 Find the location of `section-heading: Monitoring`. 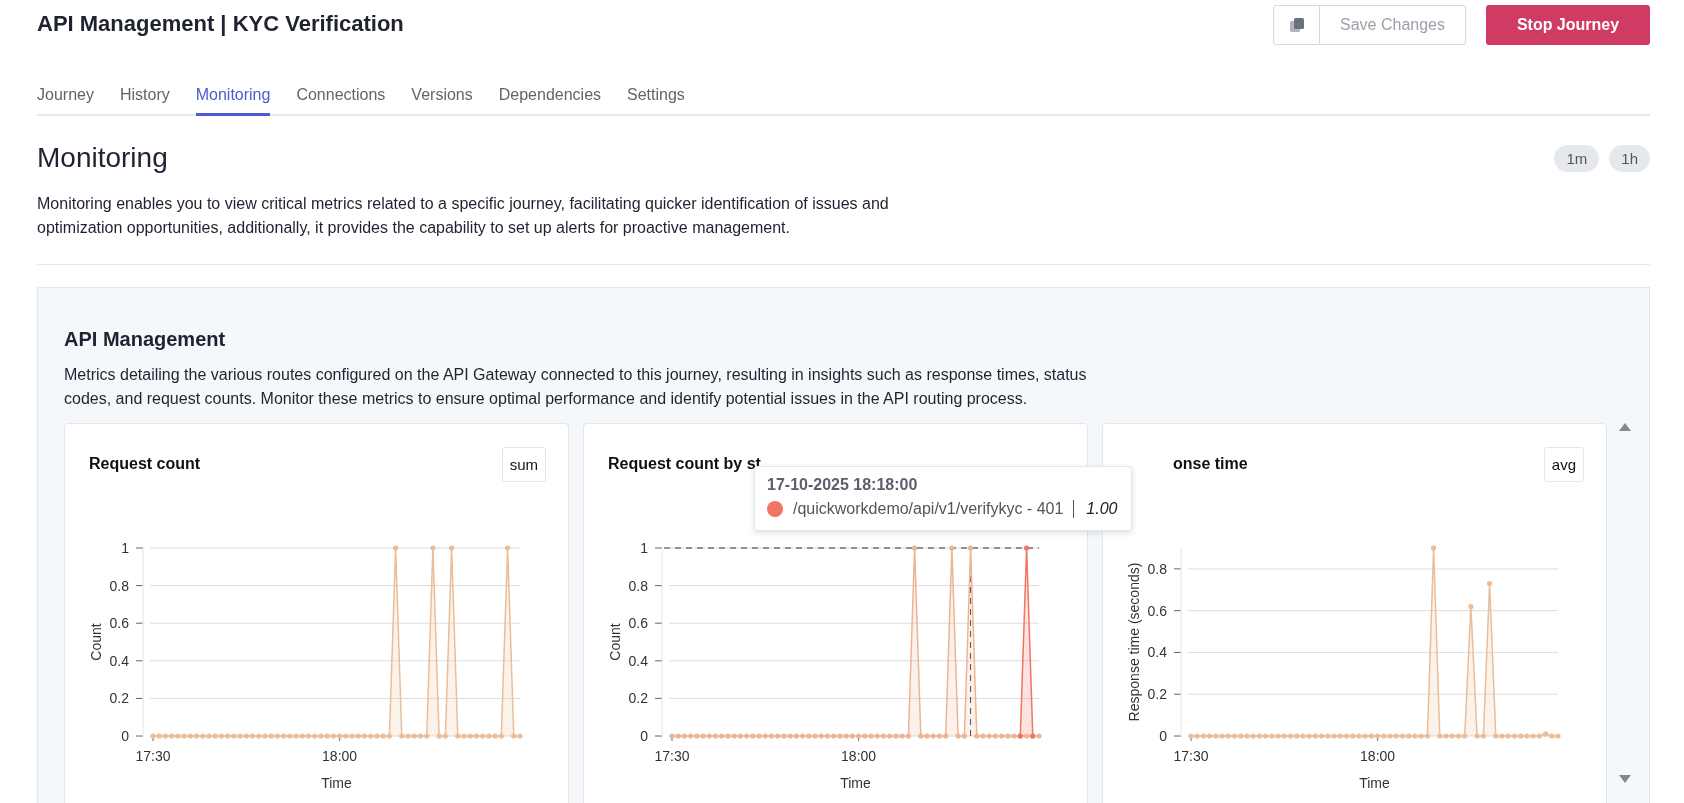

section-heading: Monitoring is located at coordinates (102, 158).